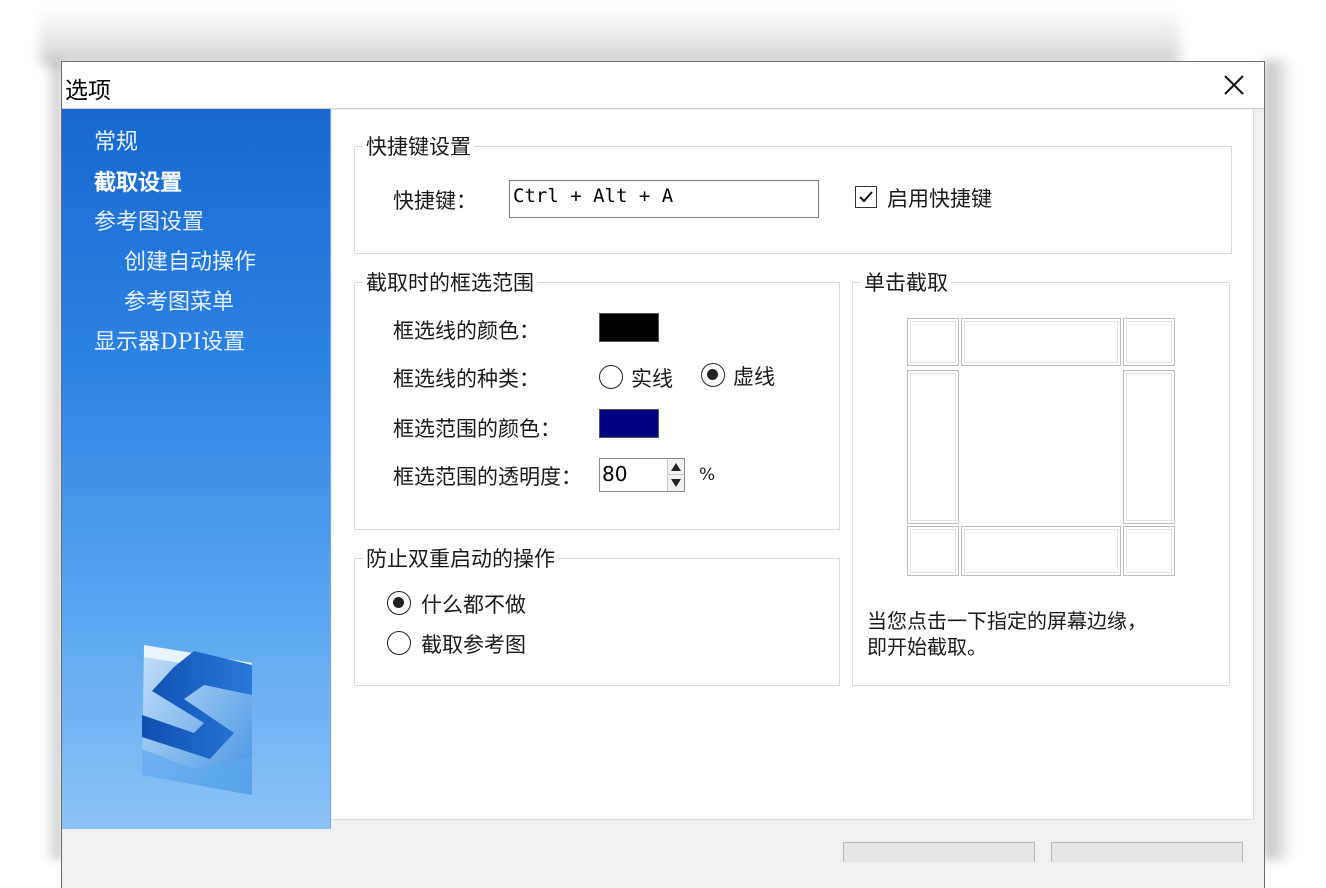  What do you see at coordinates (614, 474) in the screenshot?
I see `opacity-value: 80` at bounding box center [614, 474].